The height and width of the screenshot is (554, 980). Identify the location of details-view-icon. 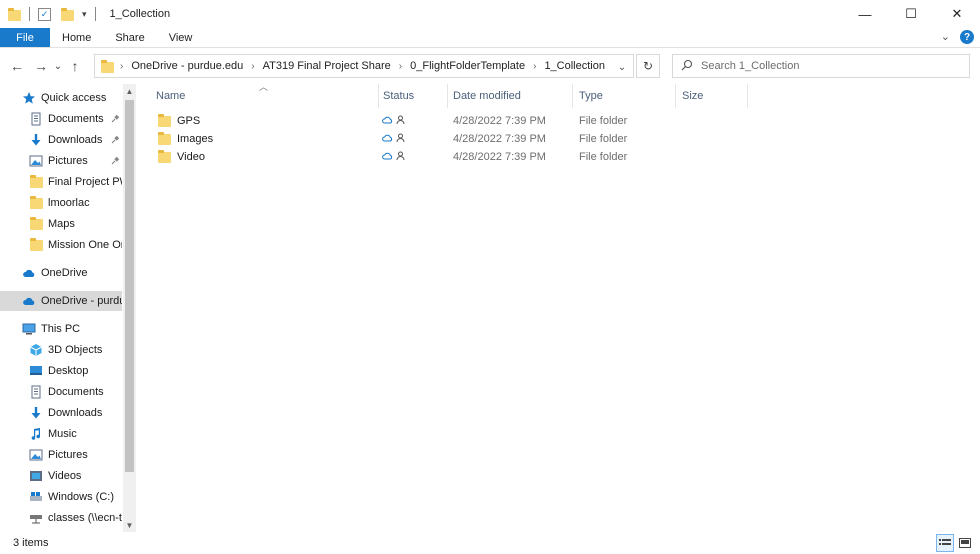
(945, 543).